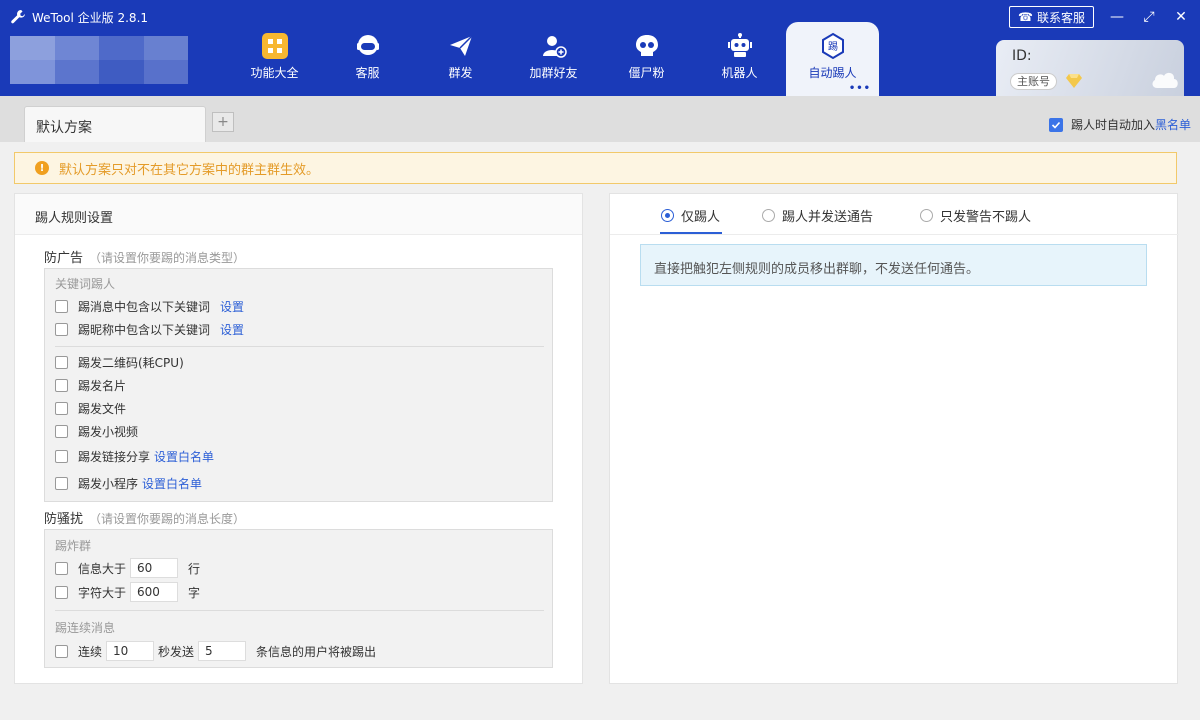  What do you see at coordinates (299, 346) in the screenshot?
I see `divider` at bounding box center [299, 346].